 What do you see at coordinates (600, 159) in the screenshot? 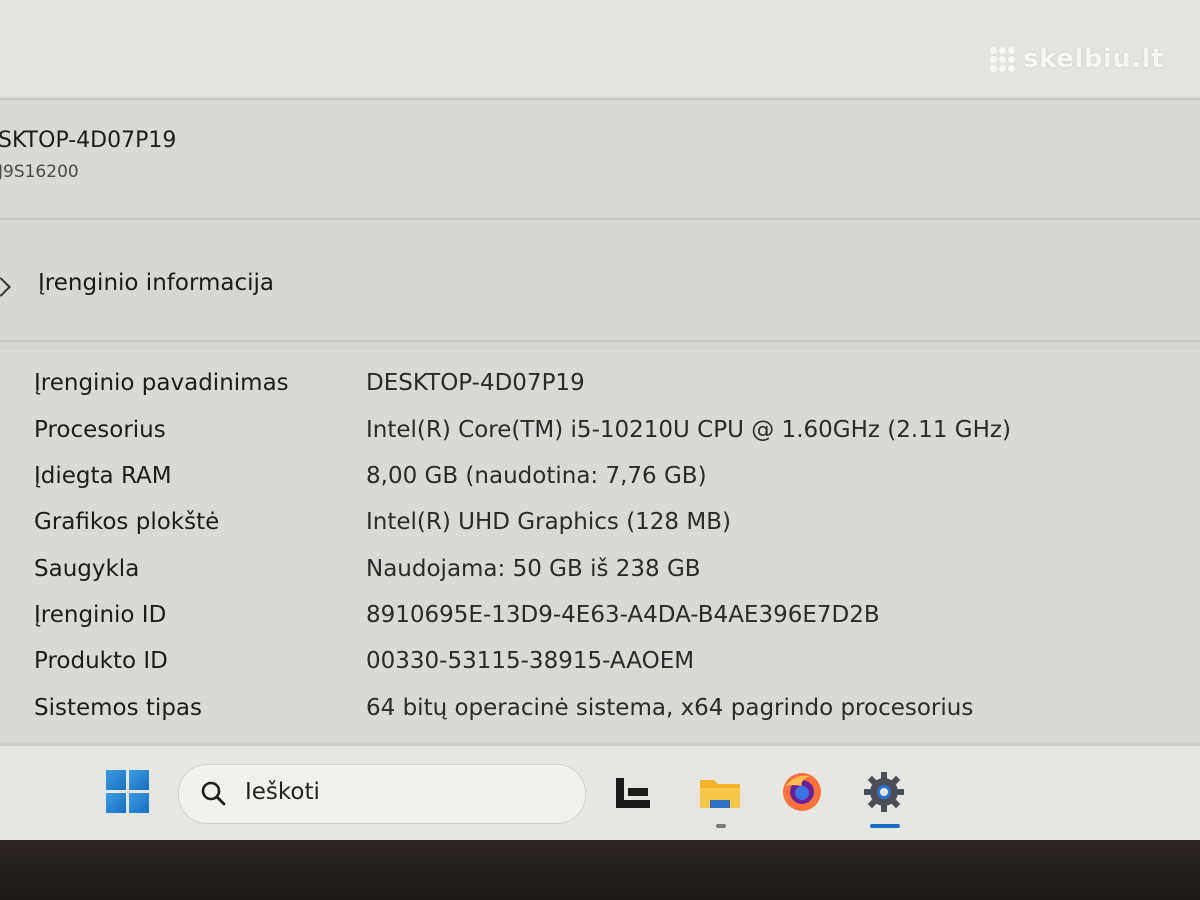
I see `device-header-card: SKTOP-4D07P19 J9S16200` at bounding box center [600, 159].